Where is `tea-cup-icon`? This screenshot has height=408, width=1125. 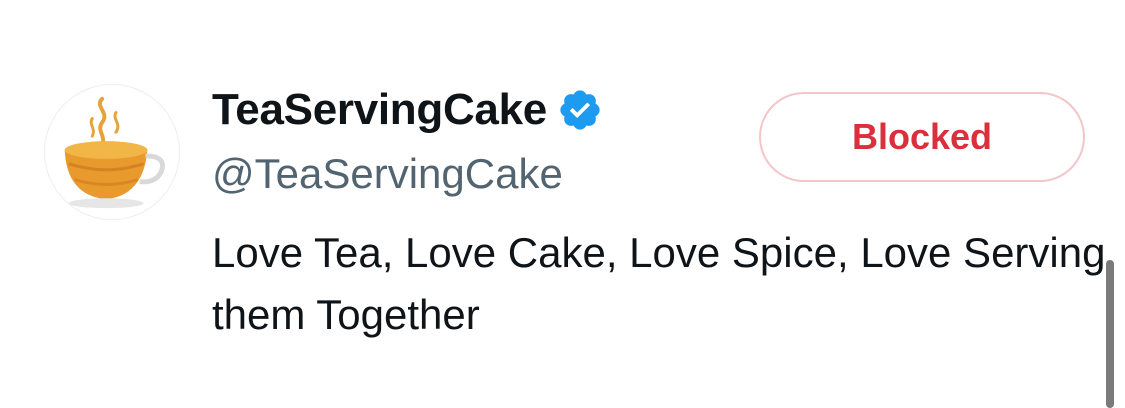 tea-cup-icon is located at coordinates (114, 152).